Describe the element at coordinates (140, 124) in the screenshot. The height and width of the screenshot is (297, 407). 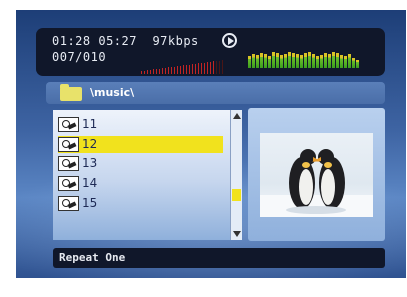
I see `list-item: 11` at that location.